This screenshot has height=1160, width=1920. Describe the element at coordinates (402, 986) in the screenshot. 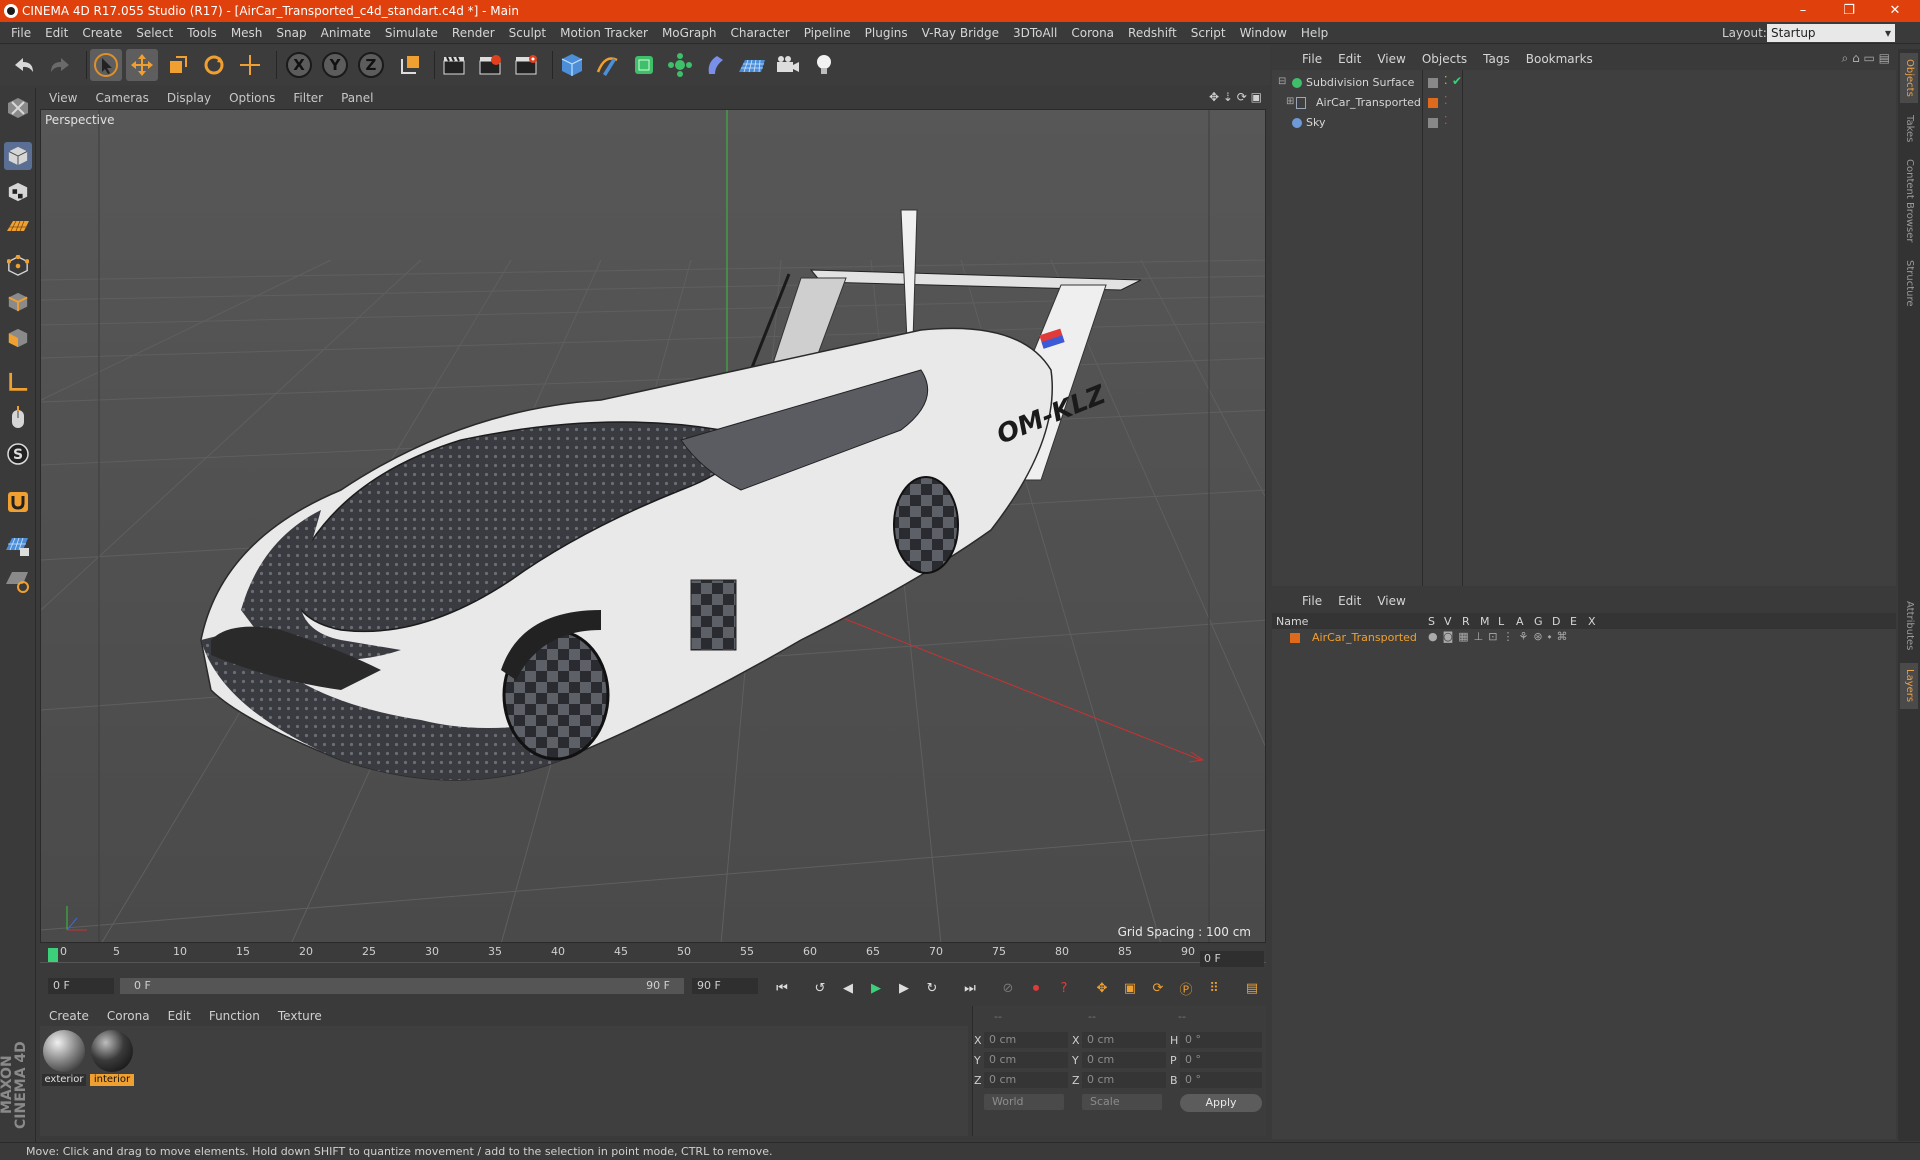

I see `preview-range-slider: 0 F 90 F` at that location.